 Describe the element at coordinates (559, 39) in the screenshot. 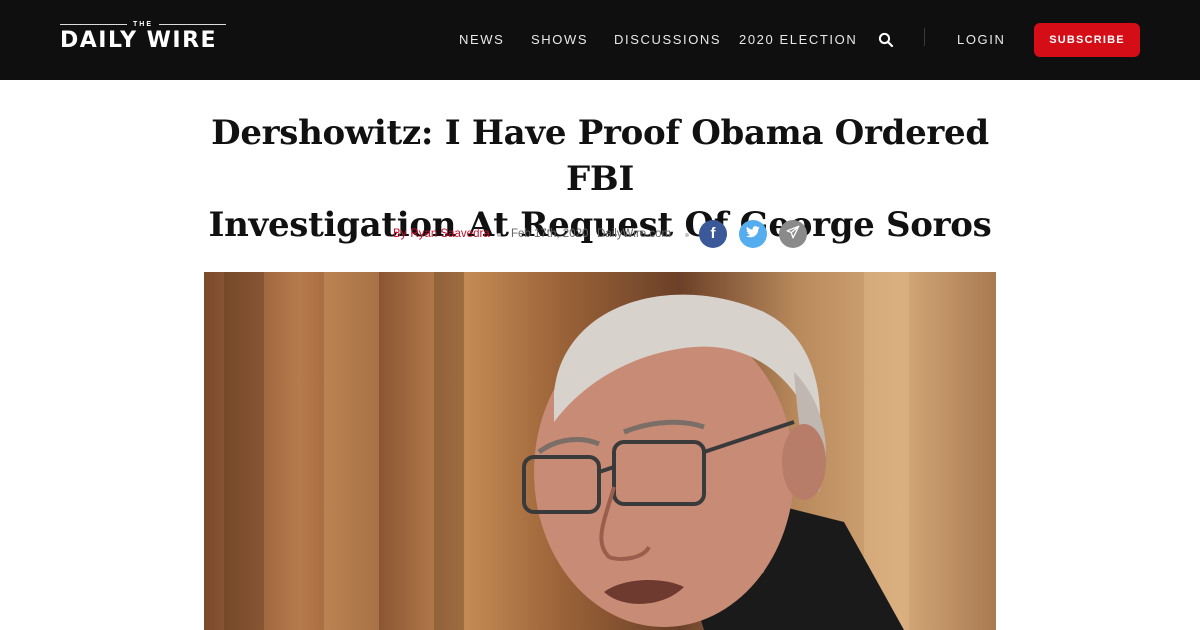

I see `nav-shows: SHOWS` at that location.